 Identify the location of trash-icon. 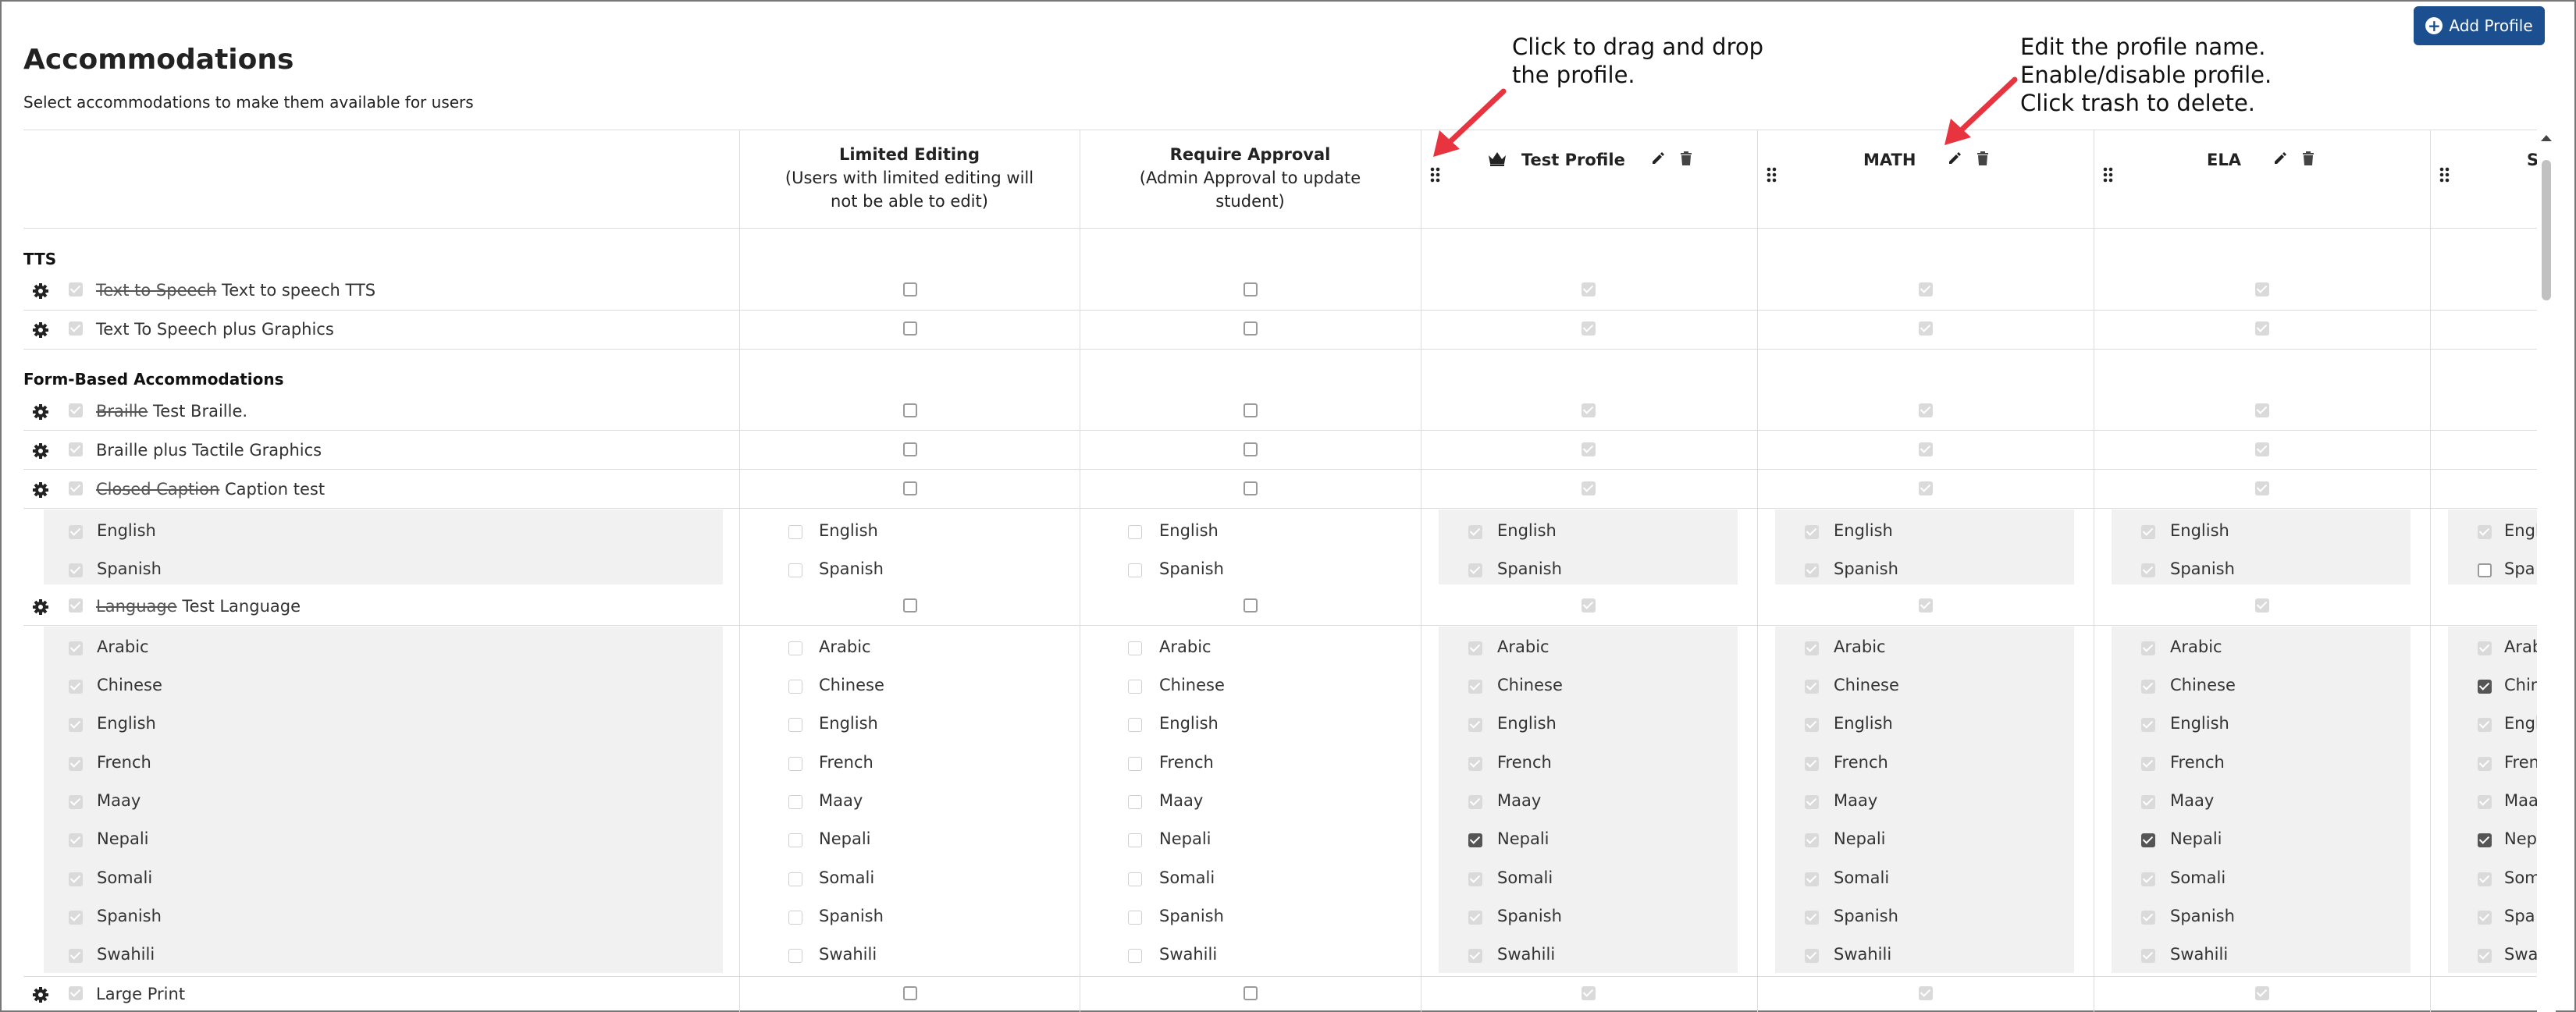
(1982, 160).